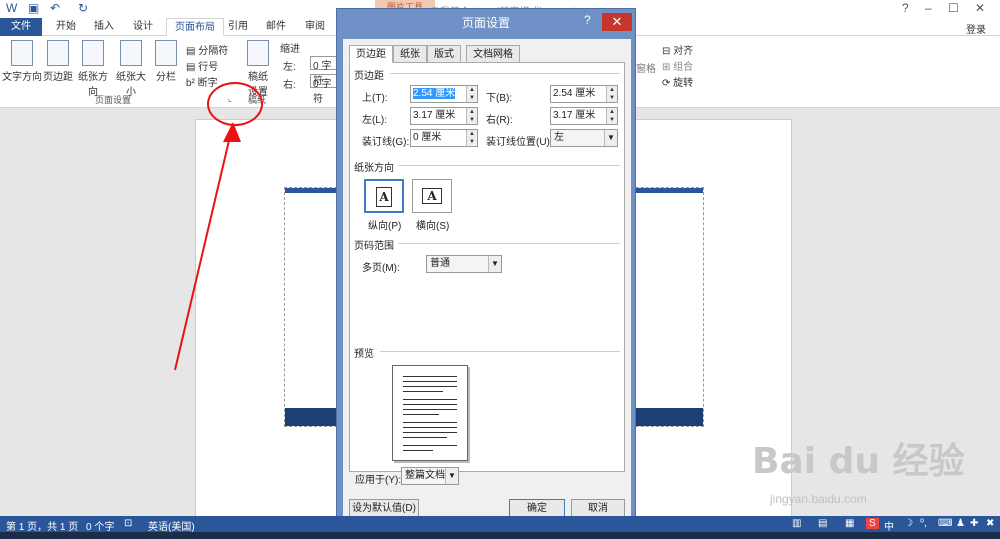 The width and height of the screenshot is (1000, 539). What do you see at coordinates (905, 8) in the screenshot?
I see `help-icon: ?` at bounding box center [905, 8].